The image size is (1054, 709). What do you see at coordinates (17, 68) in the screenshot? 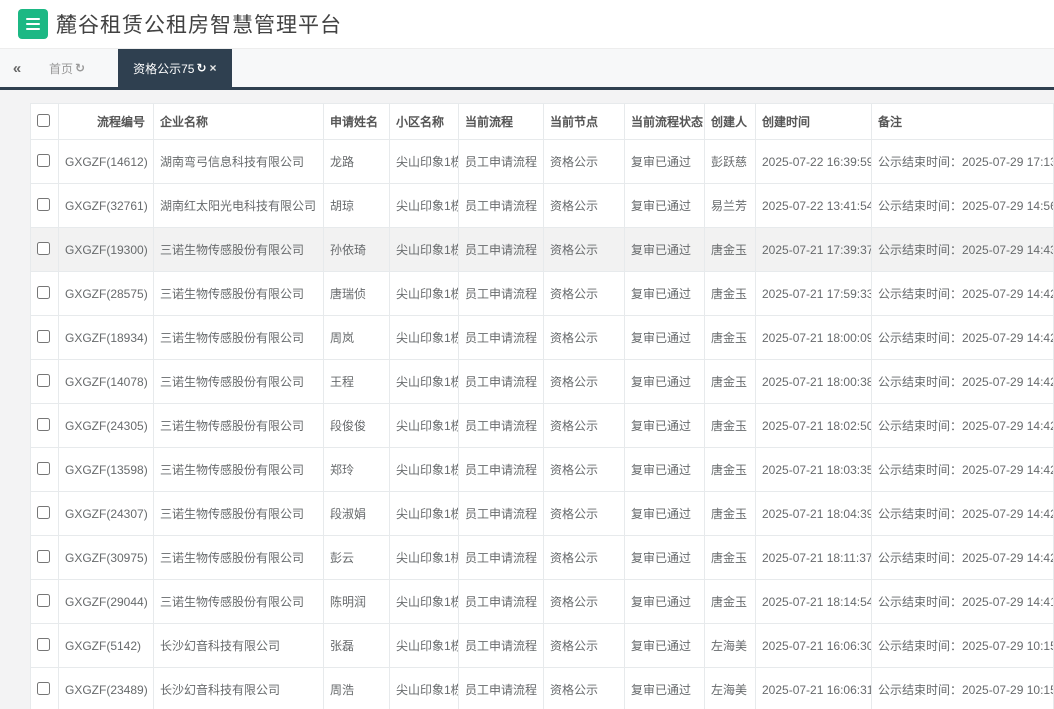
I see `tabs-collapse-button: «` at bounding box center [17, 68].